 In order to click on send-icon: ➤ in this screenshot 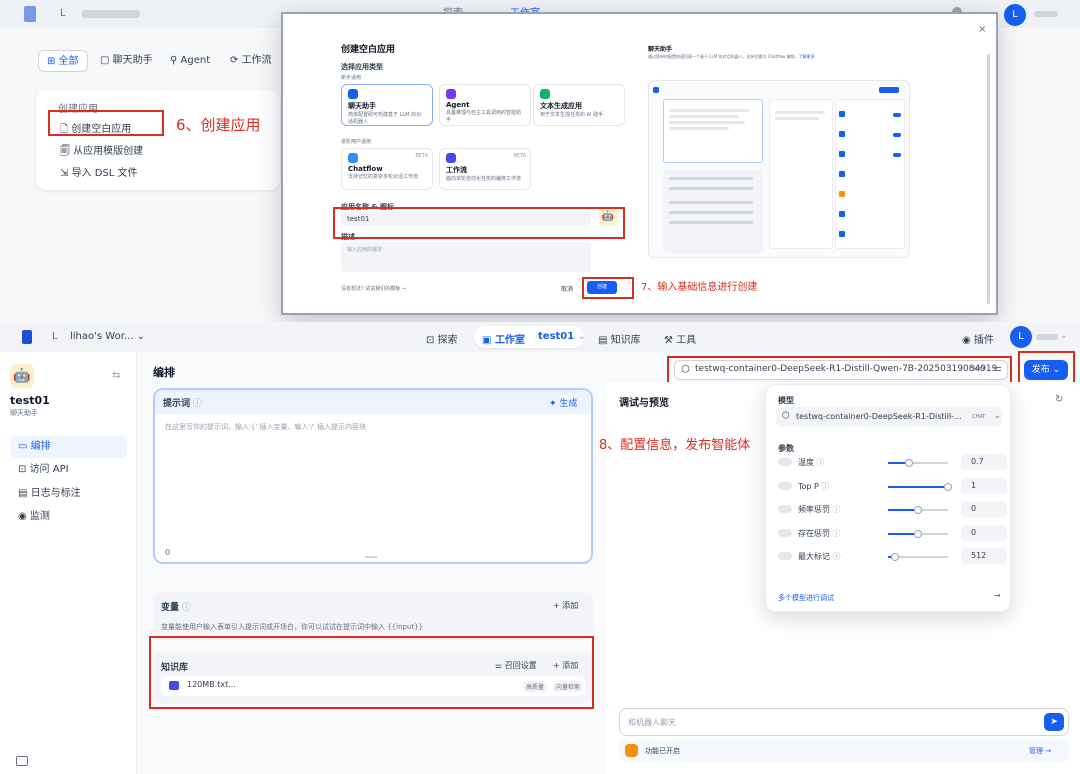, I will do `click(1054, 722)`.